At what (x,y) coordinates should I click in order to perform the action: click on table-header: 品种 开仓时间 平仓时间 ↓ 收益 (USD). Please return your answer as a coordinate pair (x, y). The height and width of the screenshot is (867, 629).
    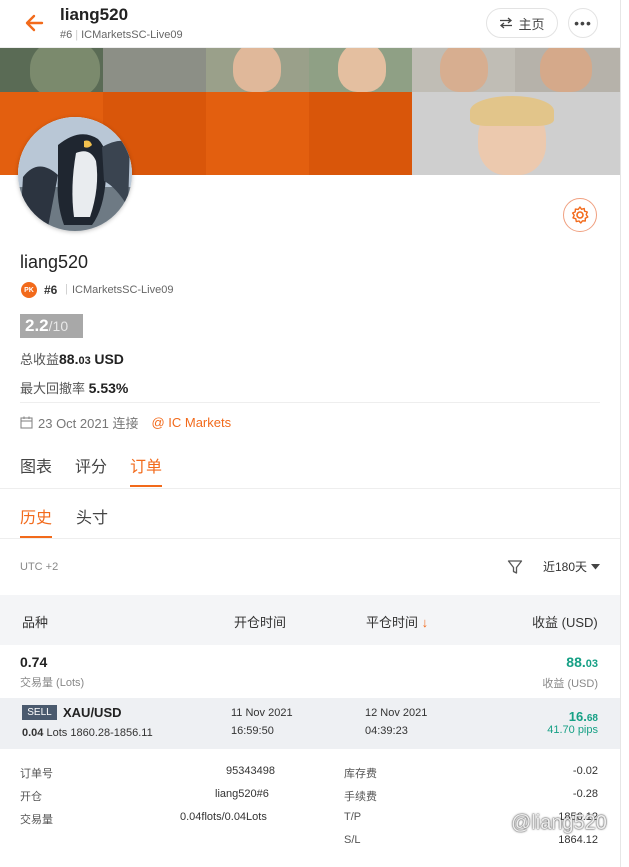
    Looking at the image, I should click on (310, 620).